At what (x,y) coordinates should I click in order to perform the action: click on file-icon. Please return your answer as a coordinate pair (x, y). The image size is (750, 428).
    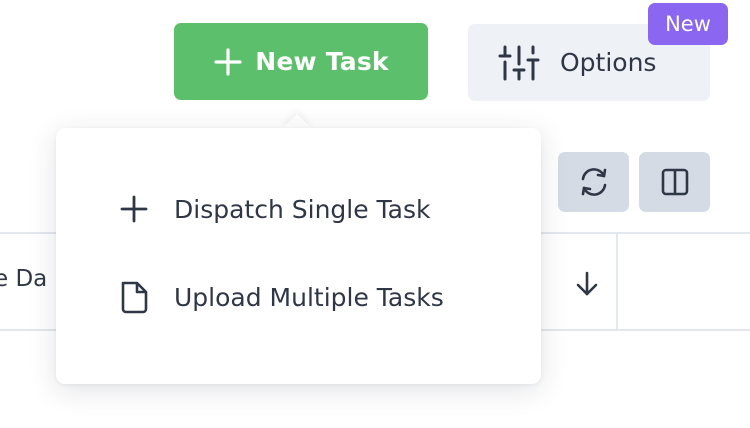
    Looking at the image, I should click on (134, 297).